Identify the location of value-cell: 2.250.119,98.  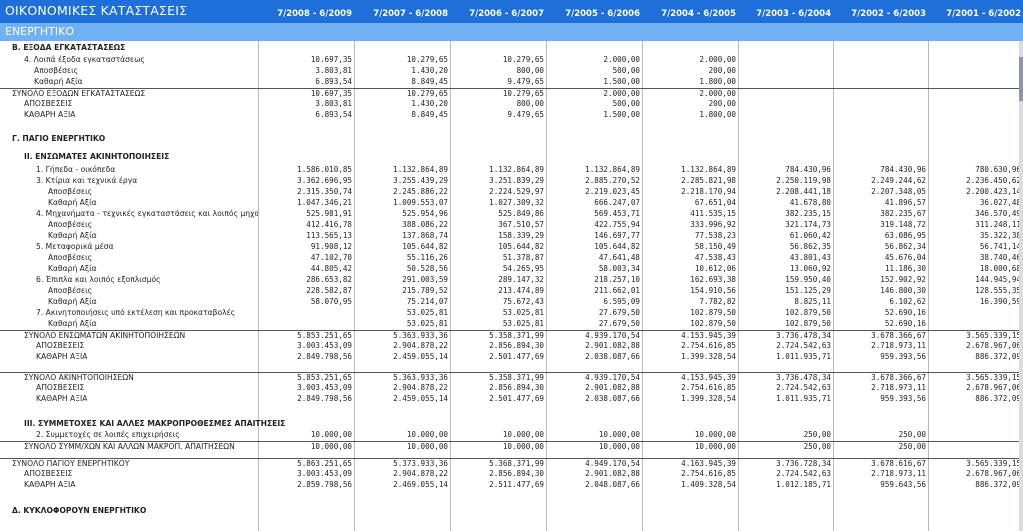
(803, 180).